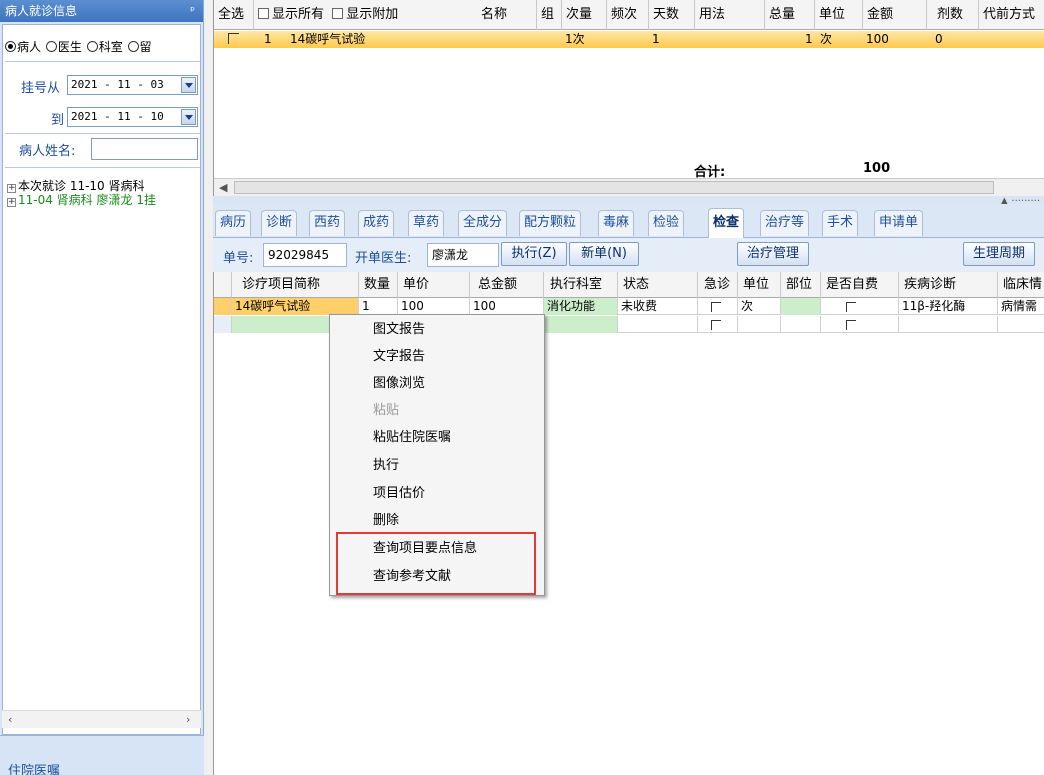 This screenshot has width=1044, height=775. What do you see at coordinates (581, 306) in the screenshot?
I see `cell-exec-dept: 消化功能` at bounding box center [581, 306].